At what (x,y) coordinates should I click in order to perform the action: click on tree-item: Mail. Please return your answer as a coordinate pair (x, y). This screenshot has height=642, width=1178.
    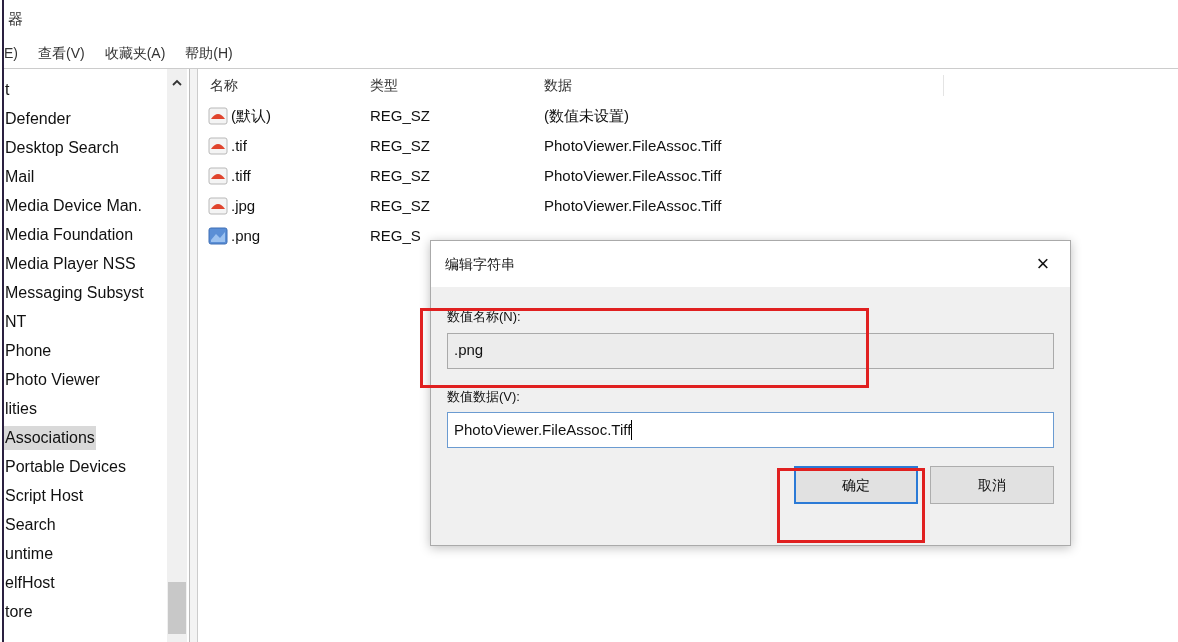
    Looking at the image, I should click on (20, 176).